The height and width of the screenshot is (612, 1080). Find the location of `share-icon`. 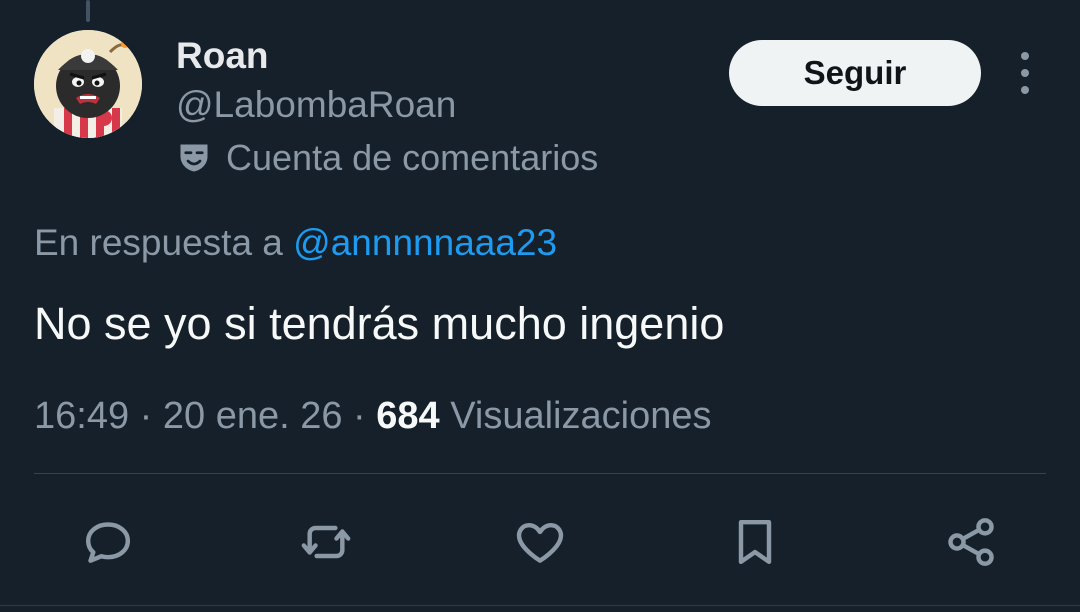

share-icon is located at coordinates (971, 542).